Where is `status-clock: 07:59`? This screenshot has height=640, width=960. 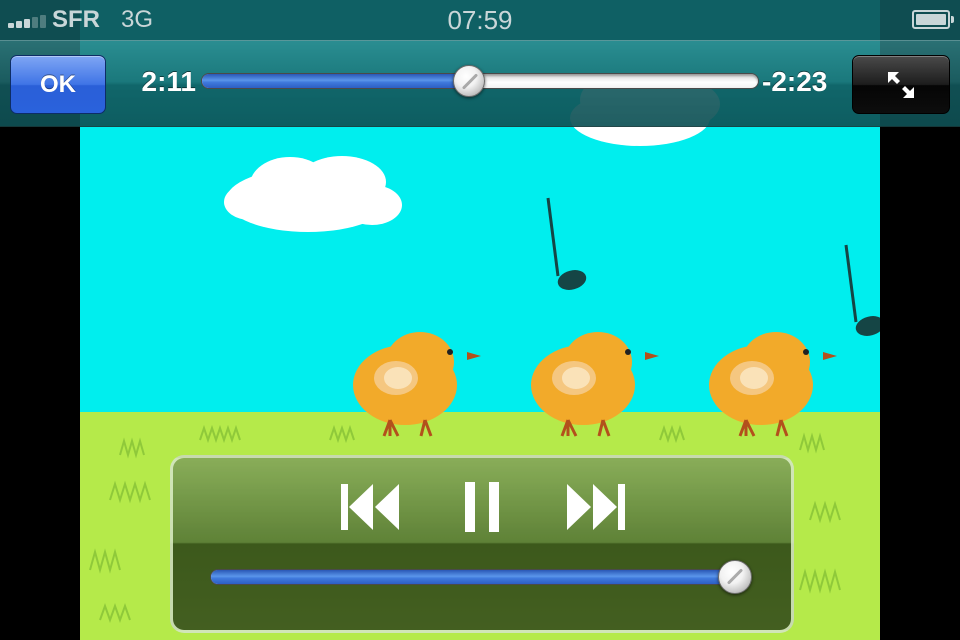 status-clock: 07:59 is located at coordinates (480, 20).